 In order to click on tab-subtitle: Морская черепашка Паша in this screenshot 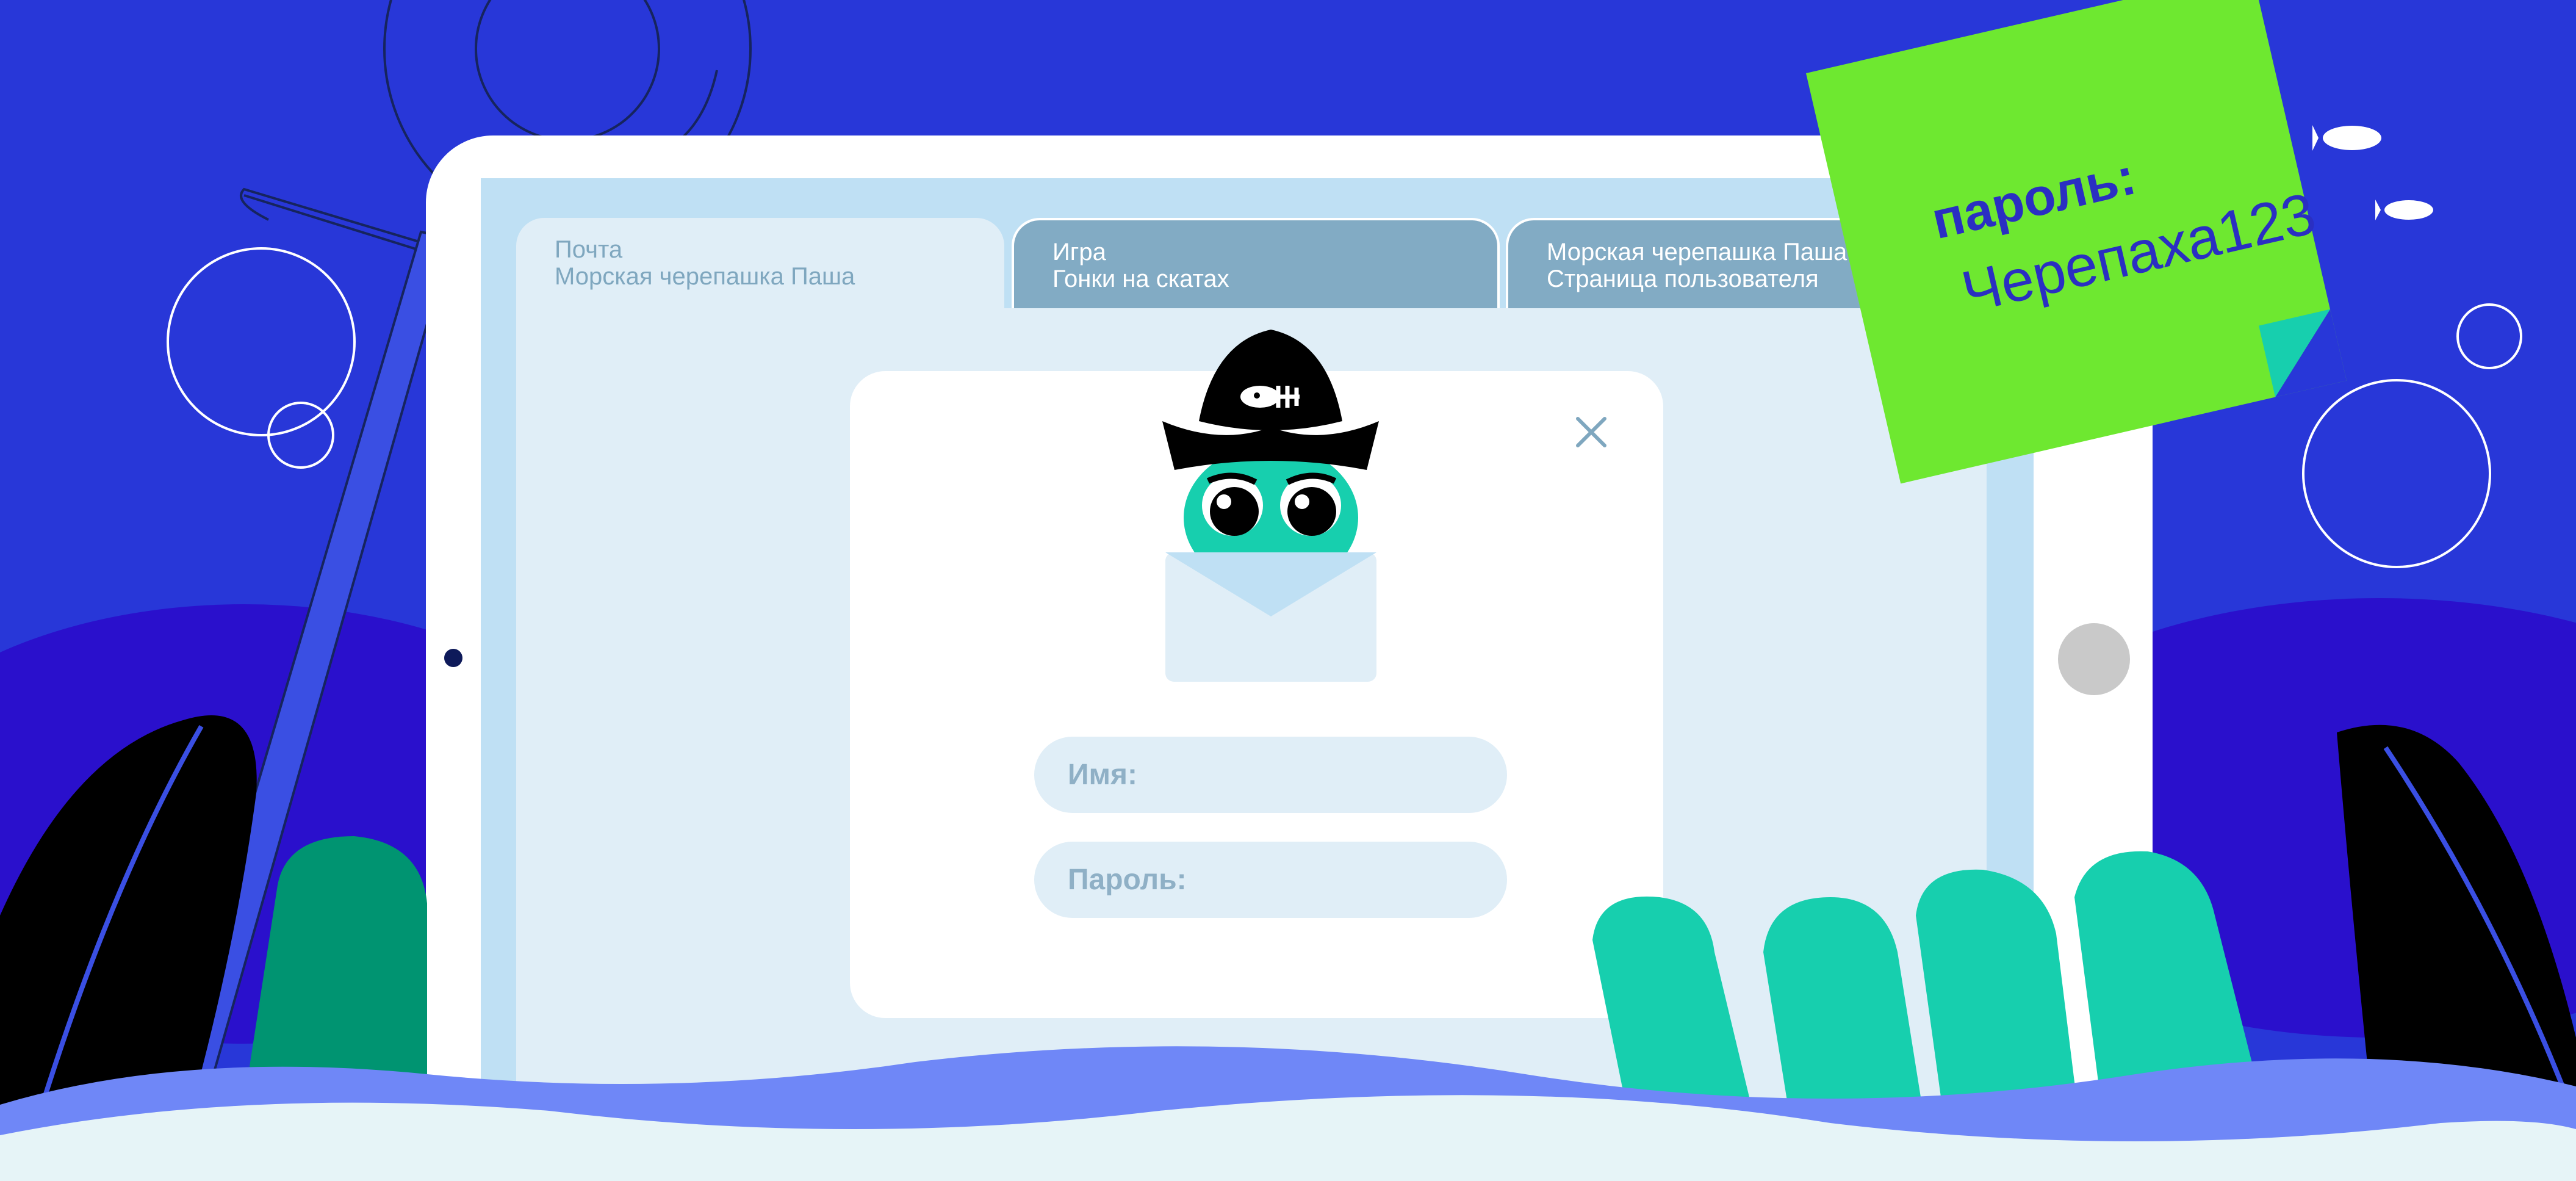, I will do `click(705, 276)`.